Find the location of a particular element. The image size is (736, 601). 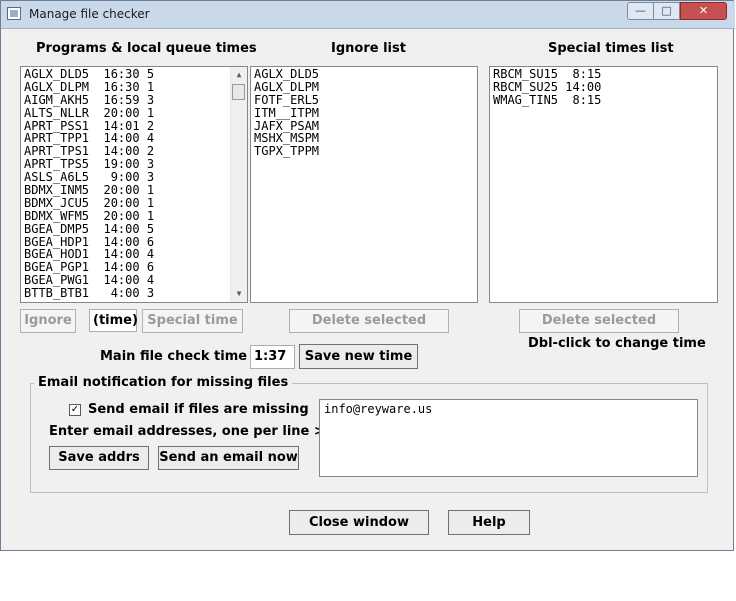

dblclick-hint: Dbl-click to change time is located at coordinates (617, 343).